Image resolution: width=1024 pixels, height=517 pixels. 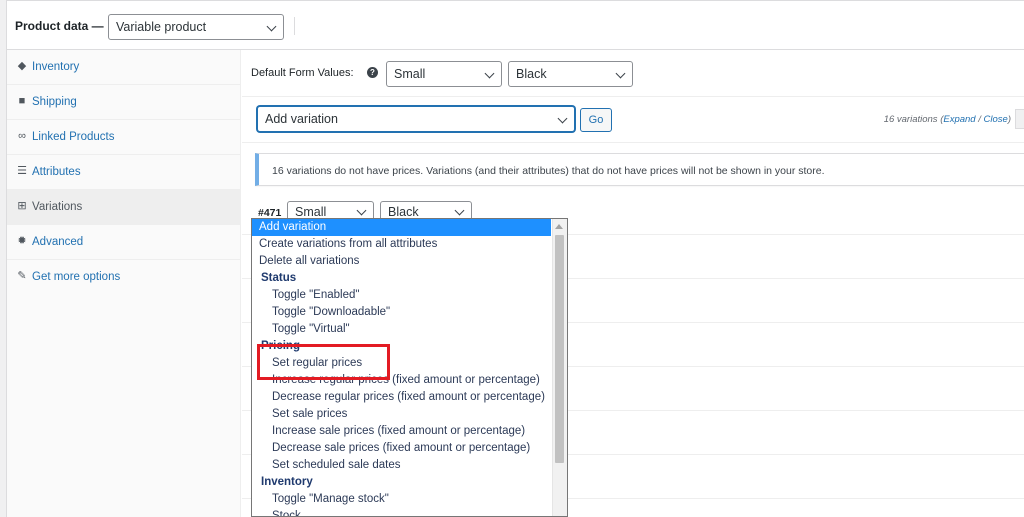 I want to click on pagination-tab, so click(x=1019, y=119).